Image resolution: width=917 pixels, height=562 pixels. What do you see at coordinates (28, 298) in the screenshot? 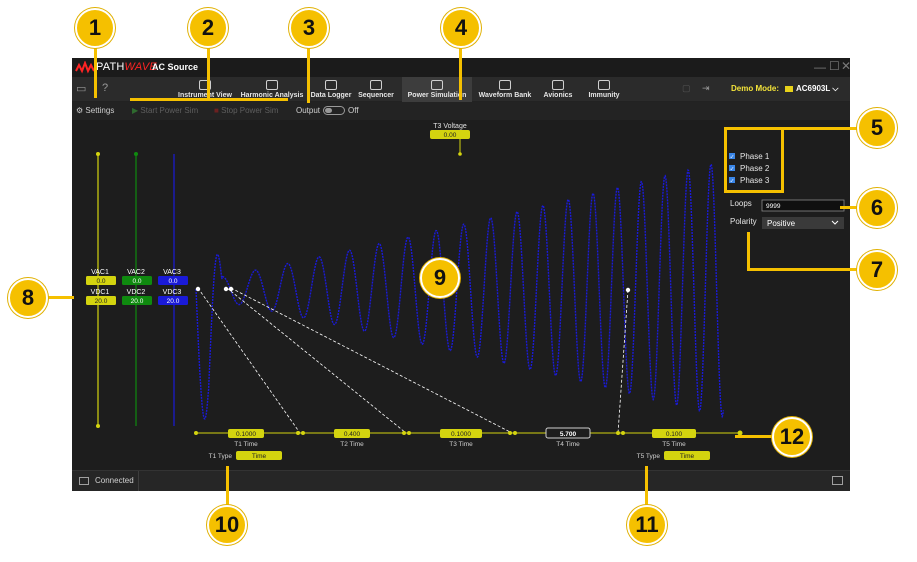
I see `callout-8: 8` at bounding box center [28, 298].